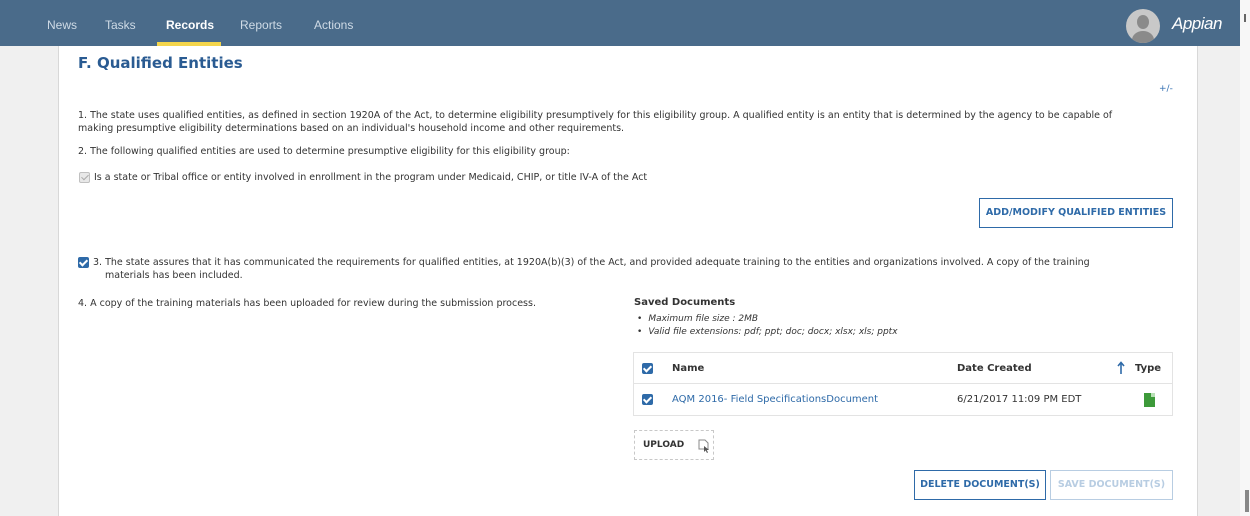 This screenshot has width=1250, height=516. Describe the element at coordinates (1166, 89) in the screenshot. I see `expand-collapse-toggle: +/-` at that location.